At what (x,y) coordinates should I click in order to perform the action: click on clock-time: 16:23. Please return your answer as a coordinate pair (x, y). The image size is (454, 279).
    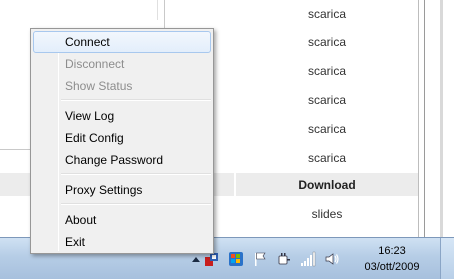
    Looking at the image, I should click on (392, 251).